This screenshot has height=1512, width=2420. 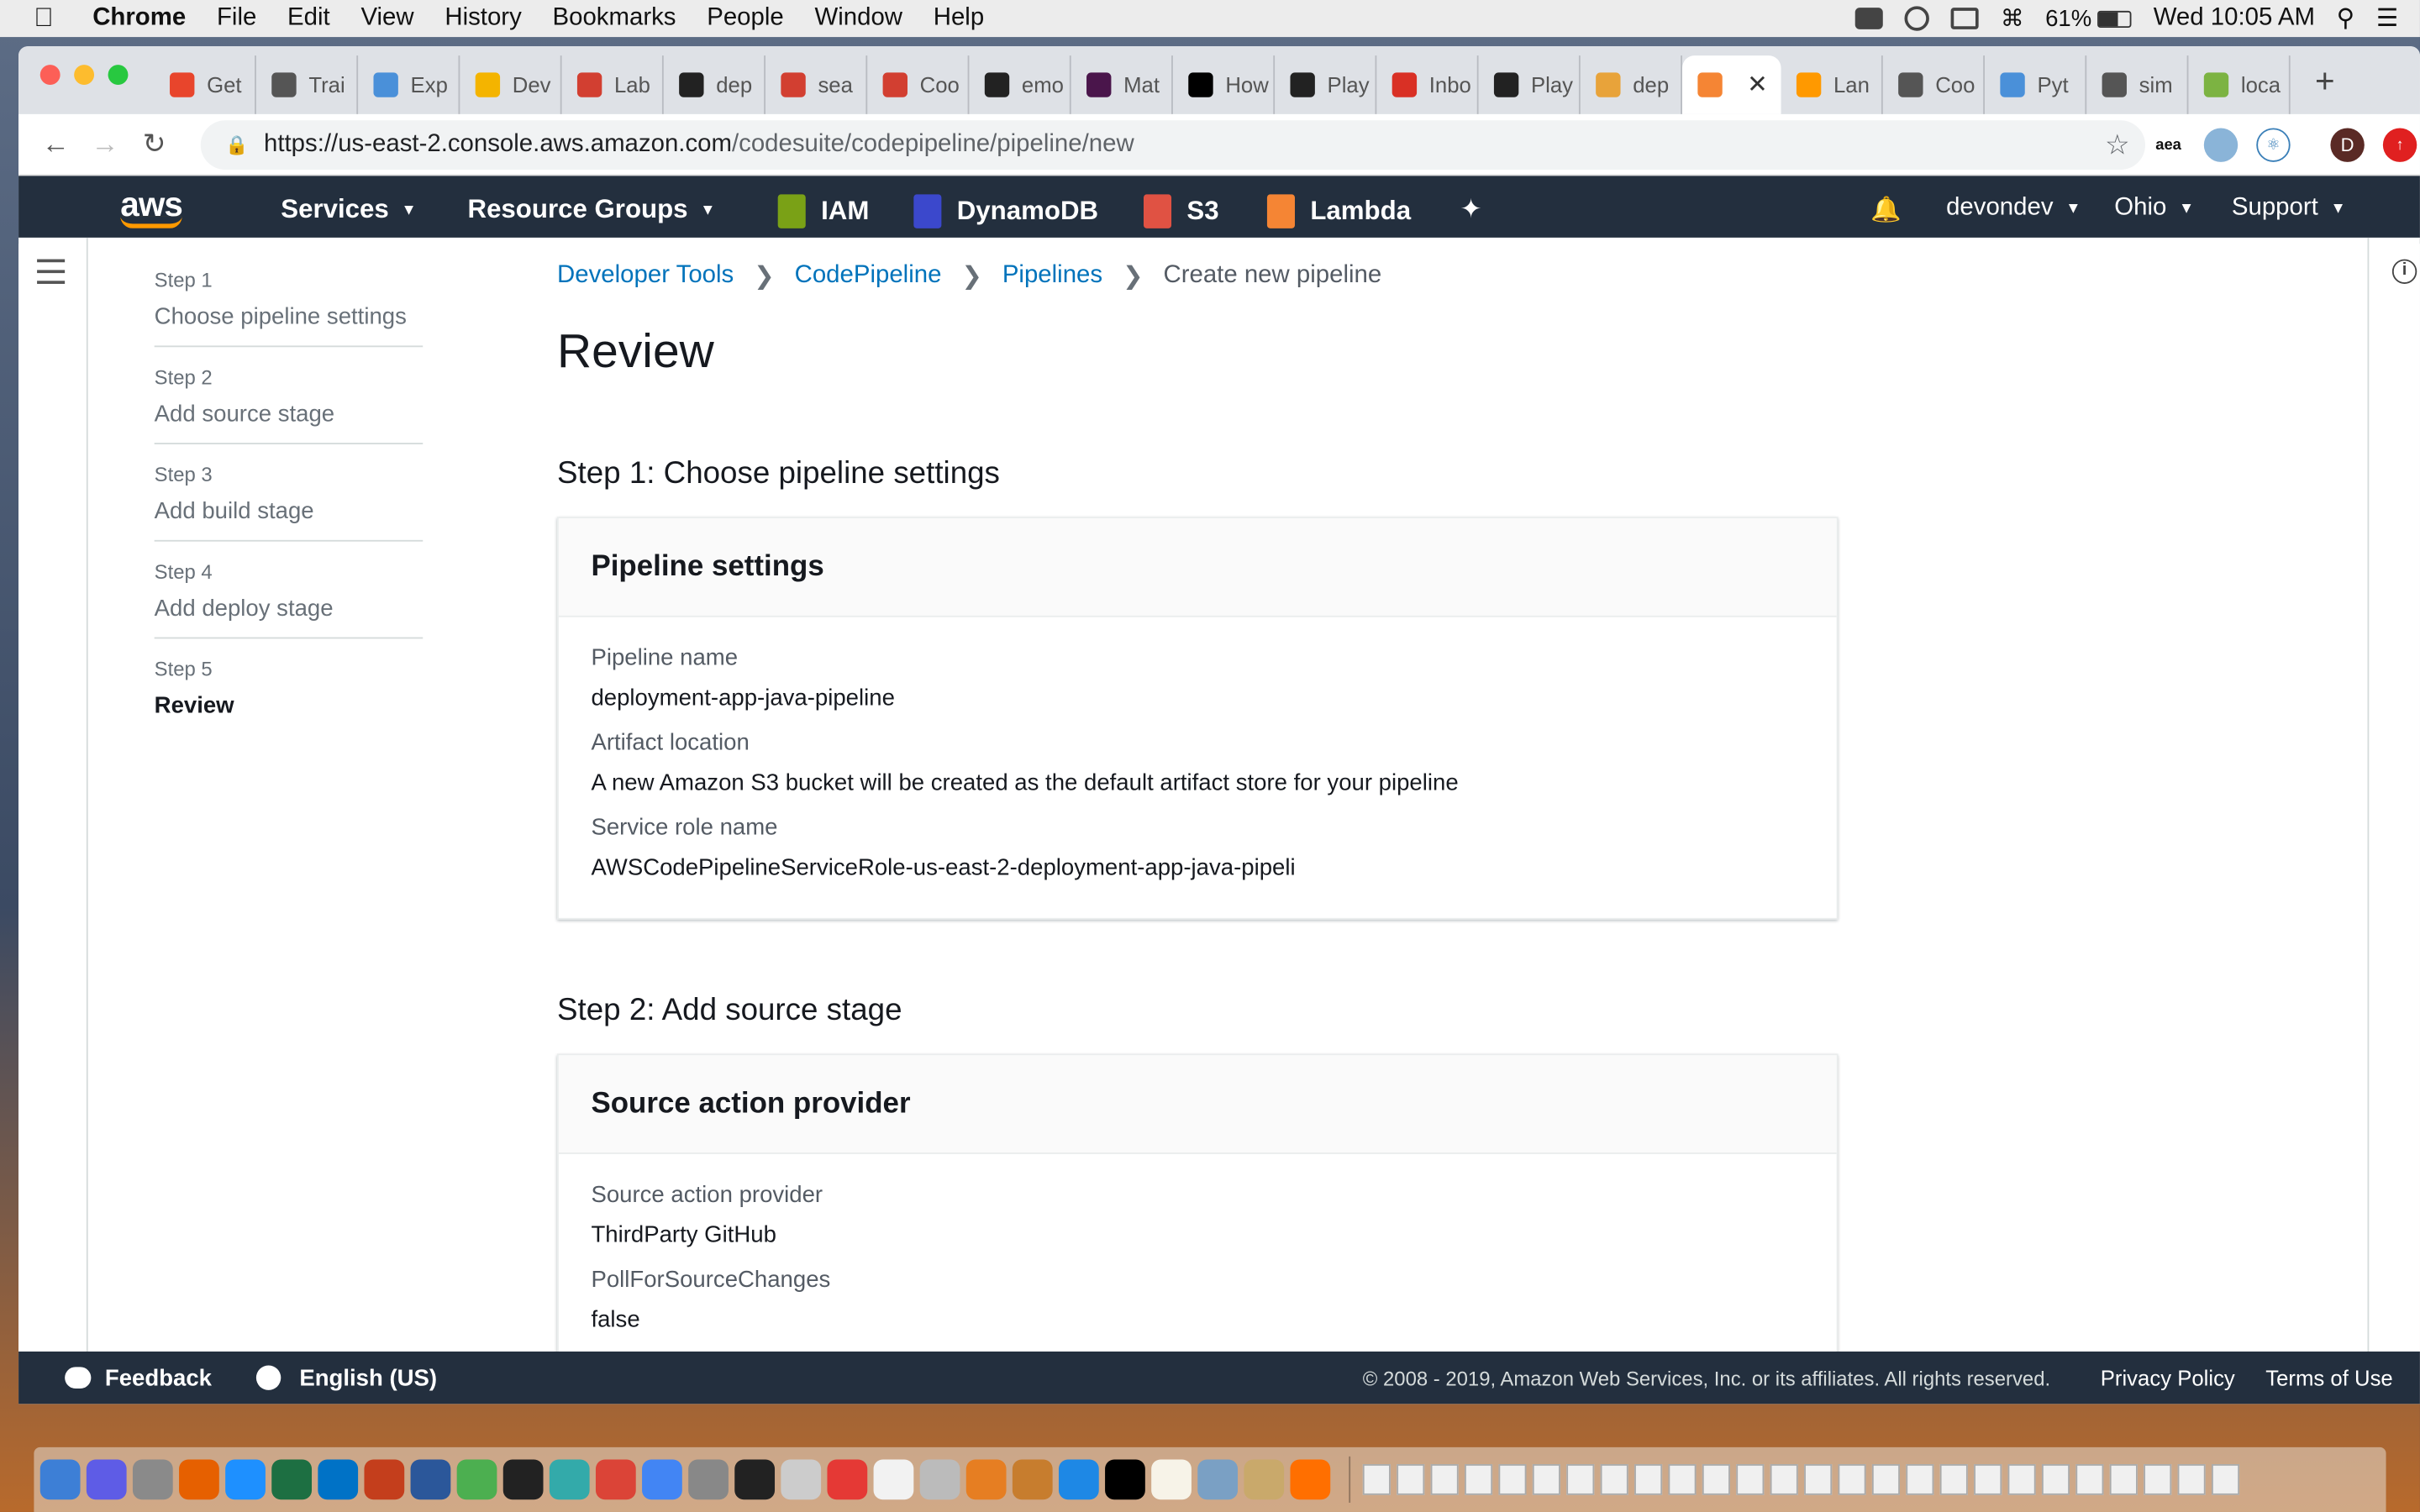 I want to click on browser-tab: Mat, so click(x=1122, y=84).